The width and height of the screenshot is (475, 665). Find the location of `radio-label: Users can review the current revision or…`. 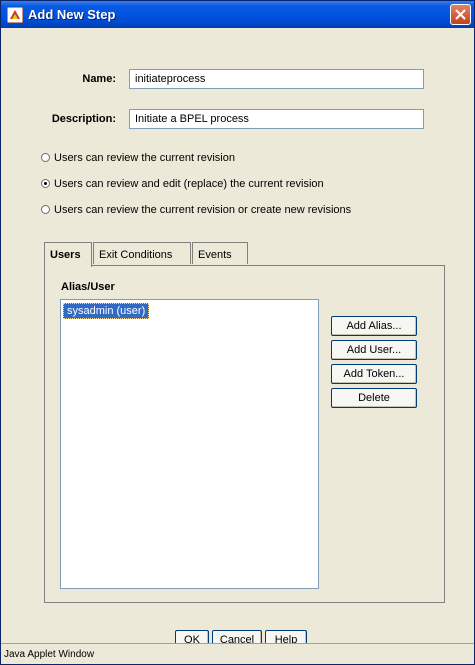

radio-label: Users can review the current revision or… is located at coordinates (203, 210).